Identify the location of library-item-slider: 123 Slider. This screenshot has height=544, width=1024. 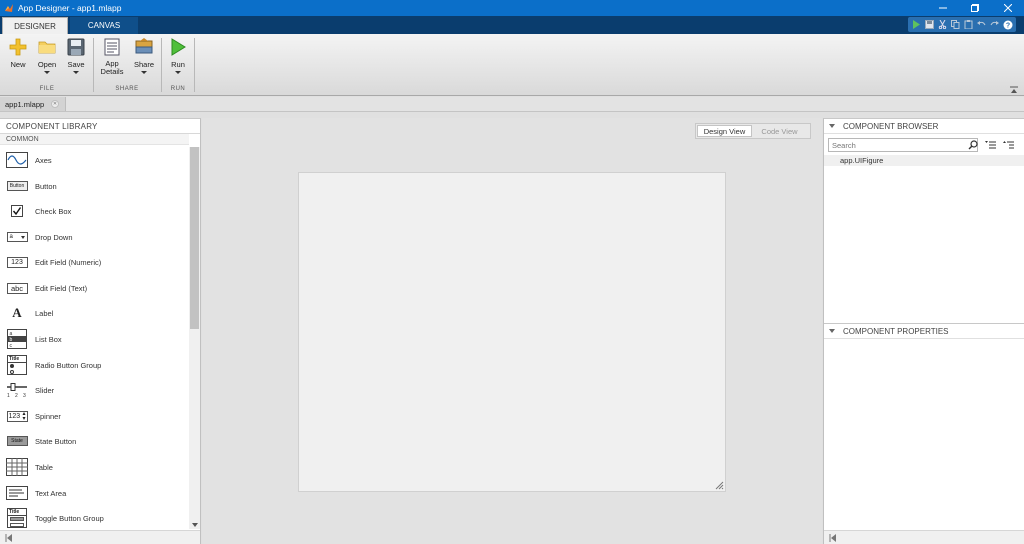
(94, 390).